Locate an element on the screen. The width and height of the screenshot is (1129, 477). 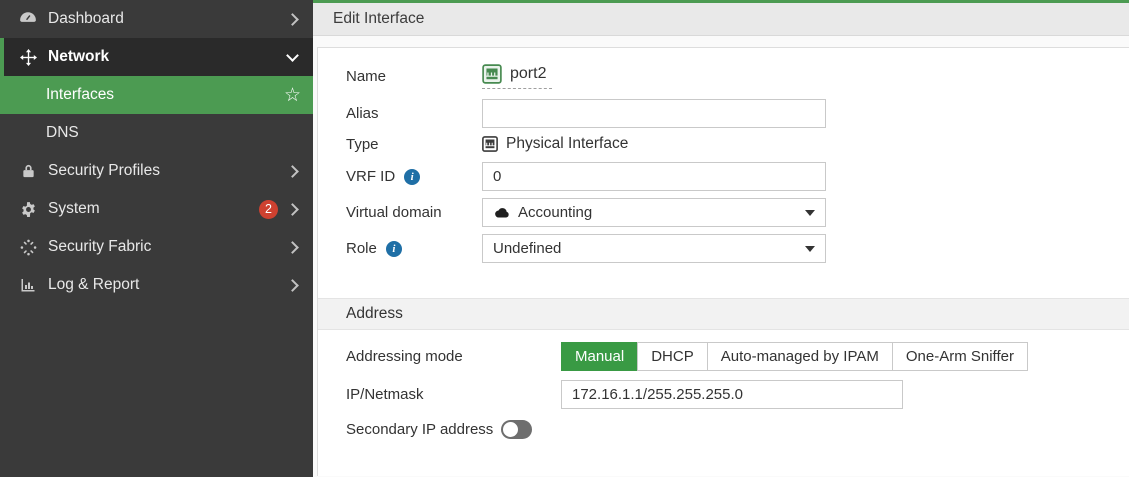
cloud-icon is located at coordinates (502, 213).